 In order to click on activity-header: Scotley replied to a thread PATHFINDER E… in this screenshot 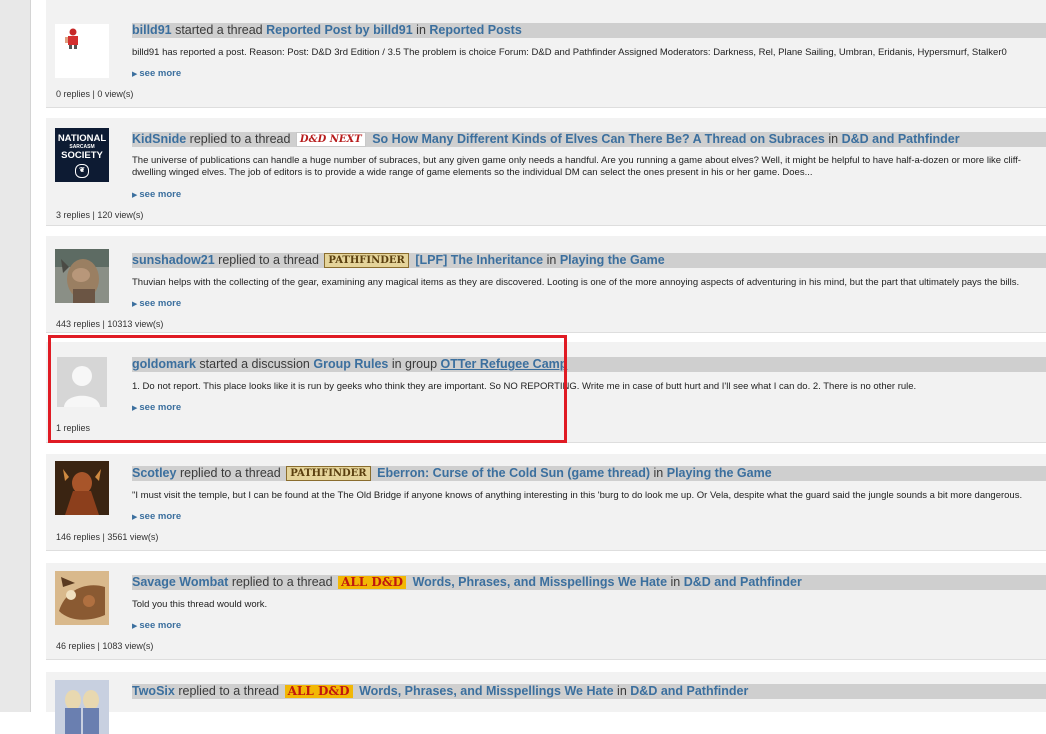, I will do `click(589, 473)`.